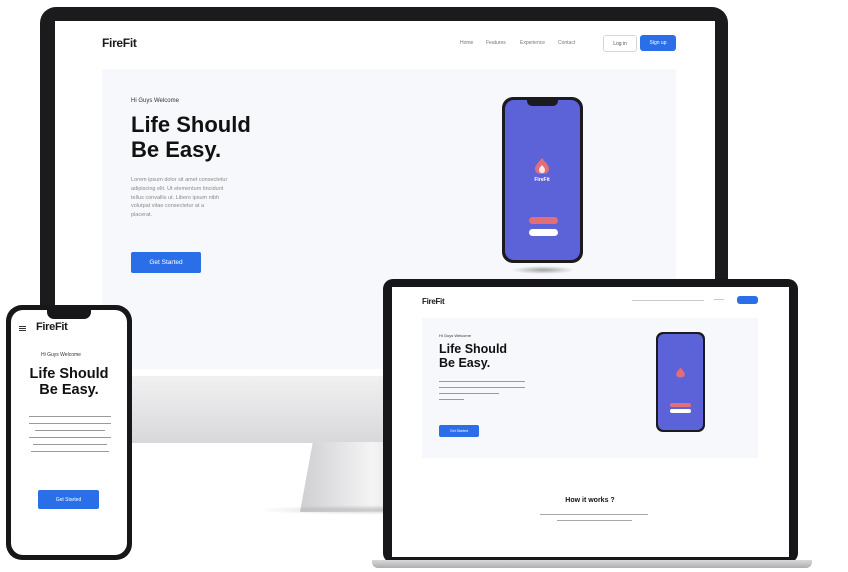  I want to click on desktop-eyebrow: Hi Guys Welcome, so click(155, 101).